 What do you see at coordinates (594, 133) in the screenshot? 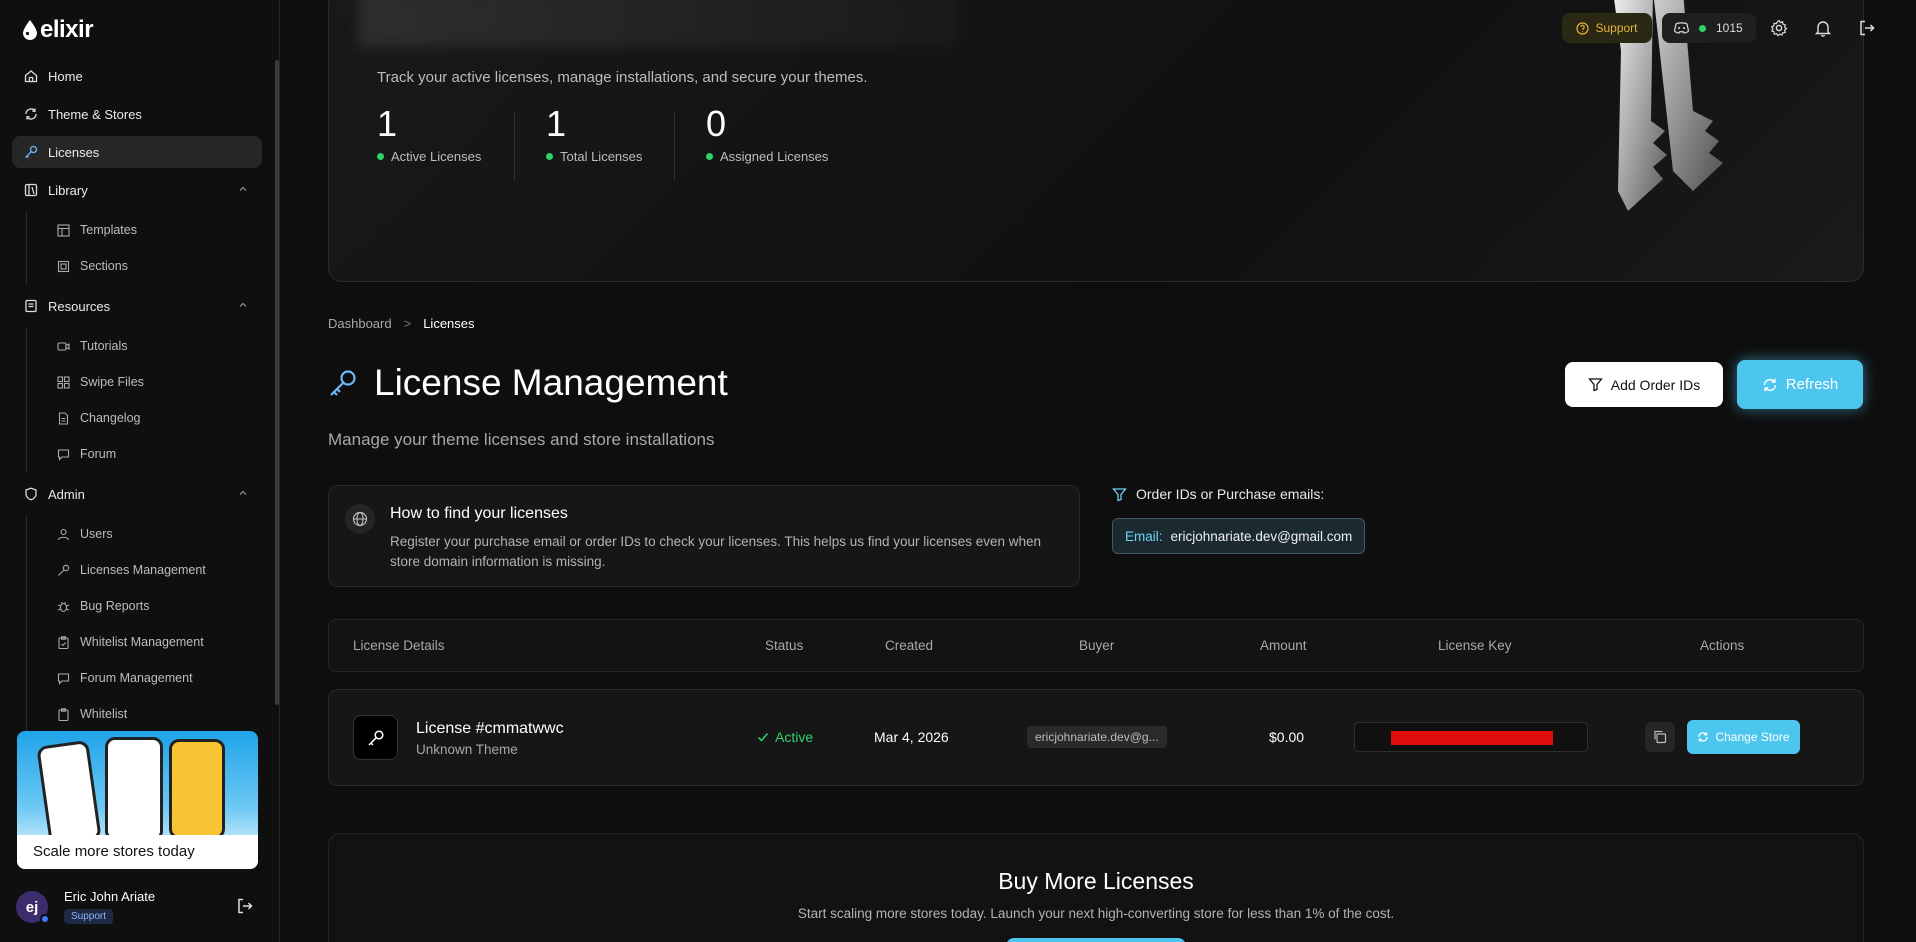
I see `stat-total-licenses: 1 Total Licenses` at bounding box center [594, 133].